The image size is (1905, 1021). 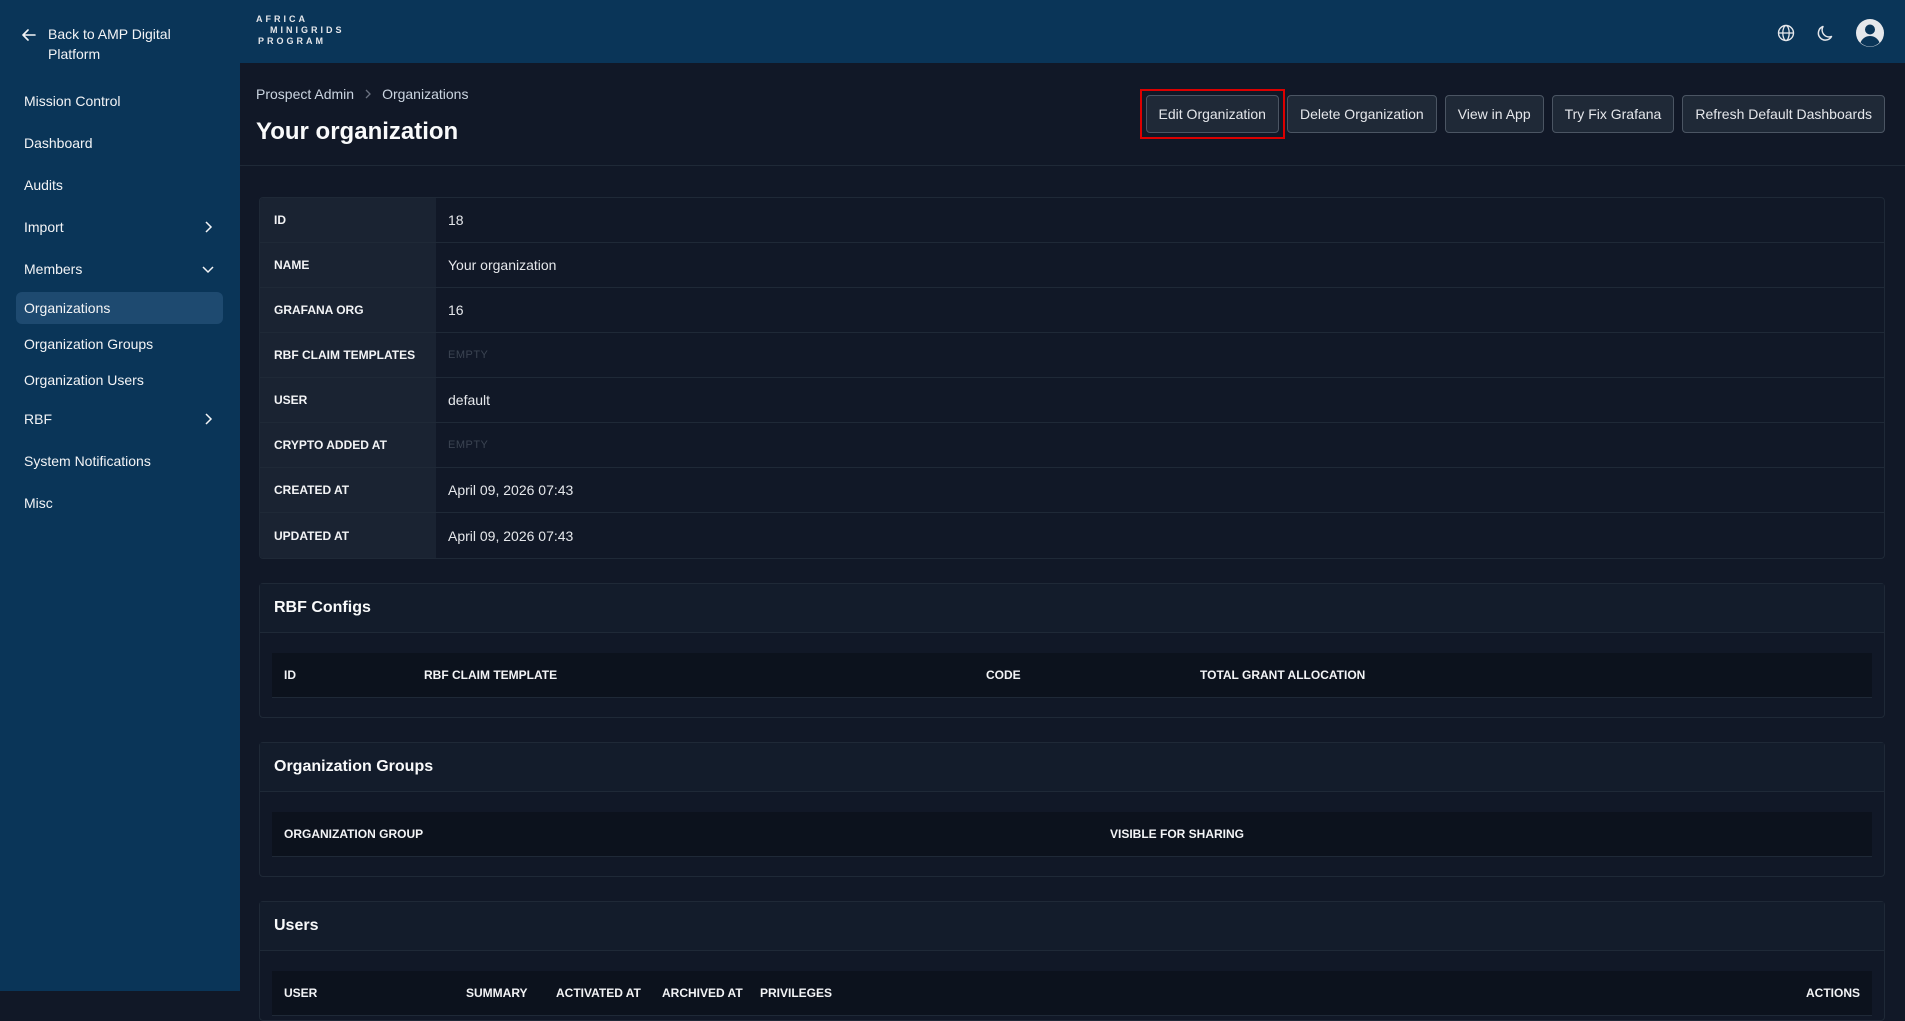 What do you see at coordinates (1072, 445) in the screenshot?
I see `detail-row-crypto-added-at: CRYPTO ADDED AT EMPTY` at bounding box center [1072, 445].